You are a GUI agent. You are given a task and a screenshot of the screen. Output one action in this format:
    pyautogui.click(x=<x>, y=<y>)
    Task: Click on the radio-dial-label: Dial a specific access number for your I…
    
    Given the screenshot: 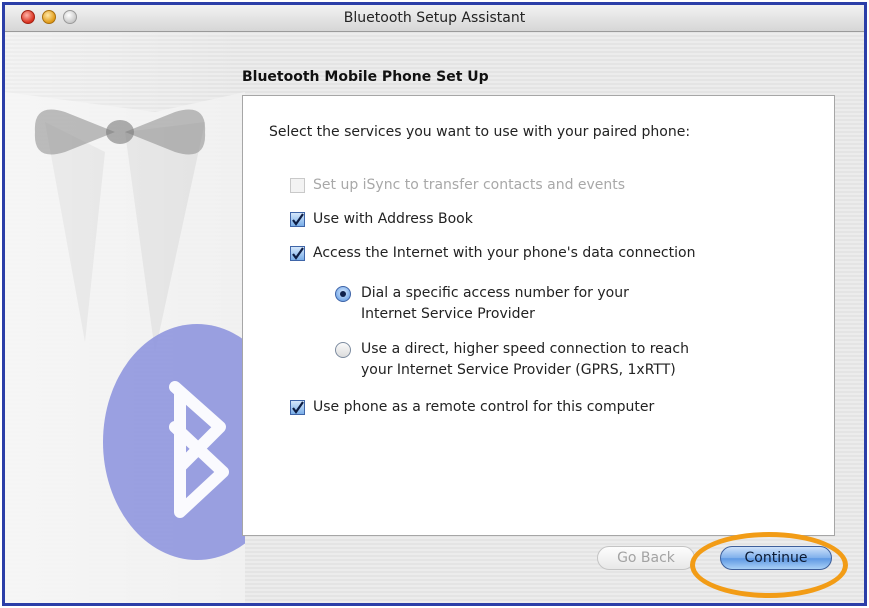 What is the action you would take?
    pyautogui.click(x=495, y=304)
    